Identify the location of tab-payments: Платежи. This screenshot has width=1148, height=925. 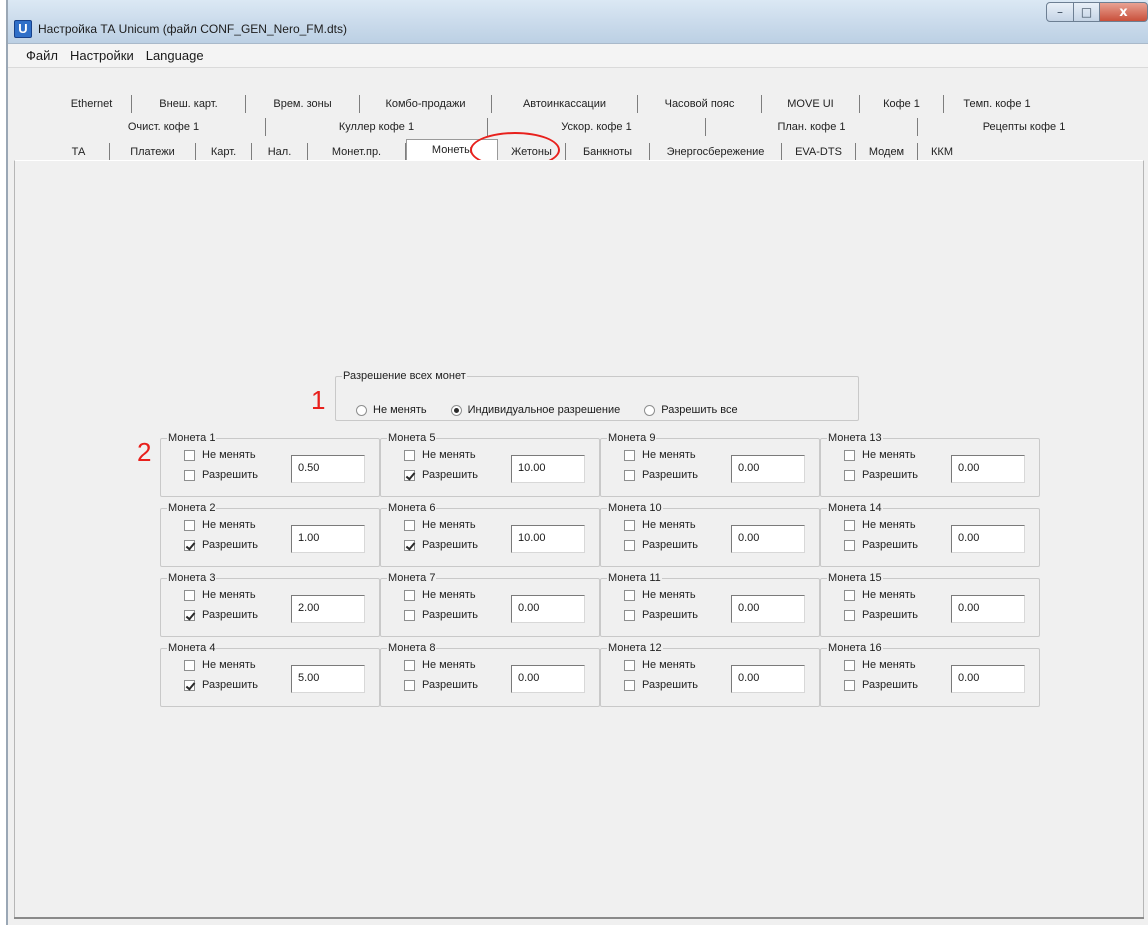
(153, 152).